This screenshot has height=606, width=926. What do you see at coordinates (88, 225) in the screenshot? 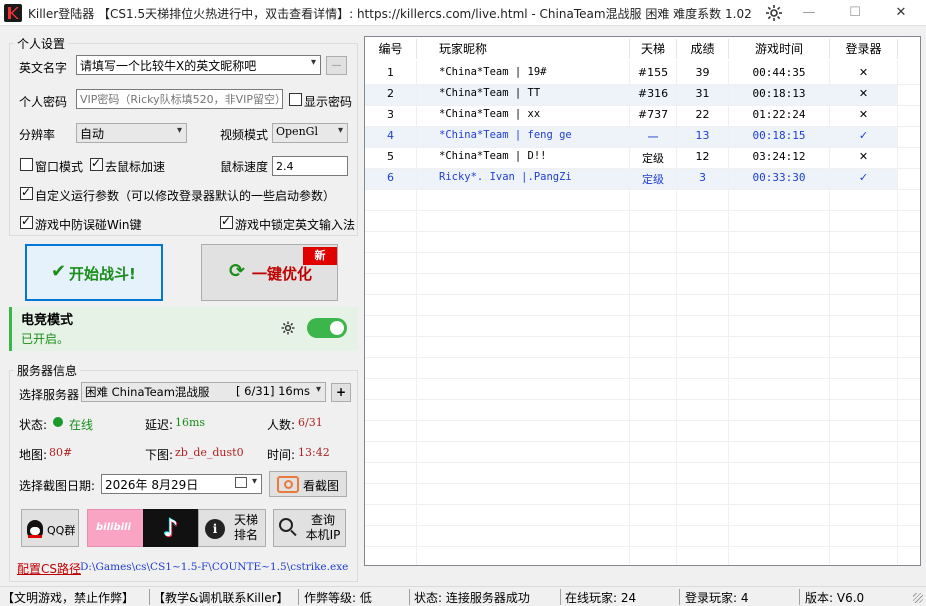
I see `anti-win-key-label: 游戏中防误碰Win键` at bounding box center [88, 225].